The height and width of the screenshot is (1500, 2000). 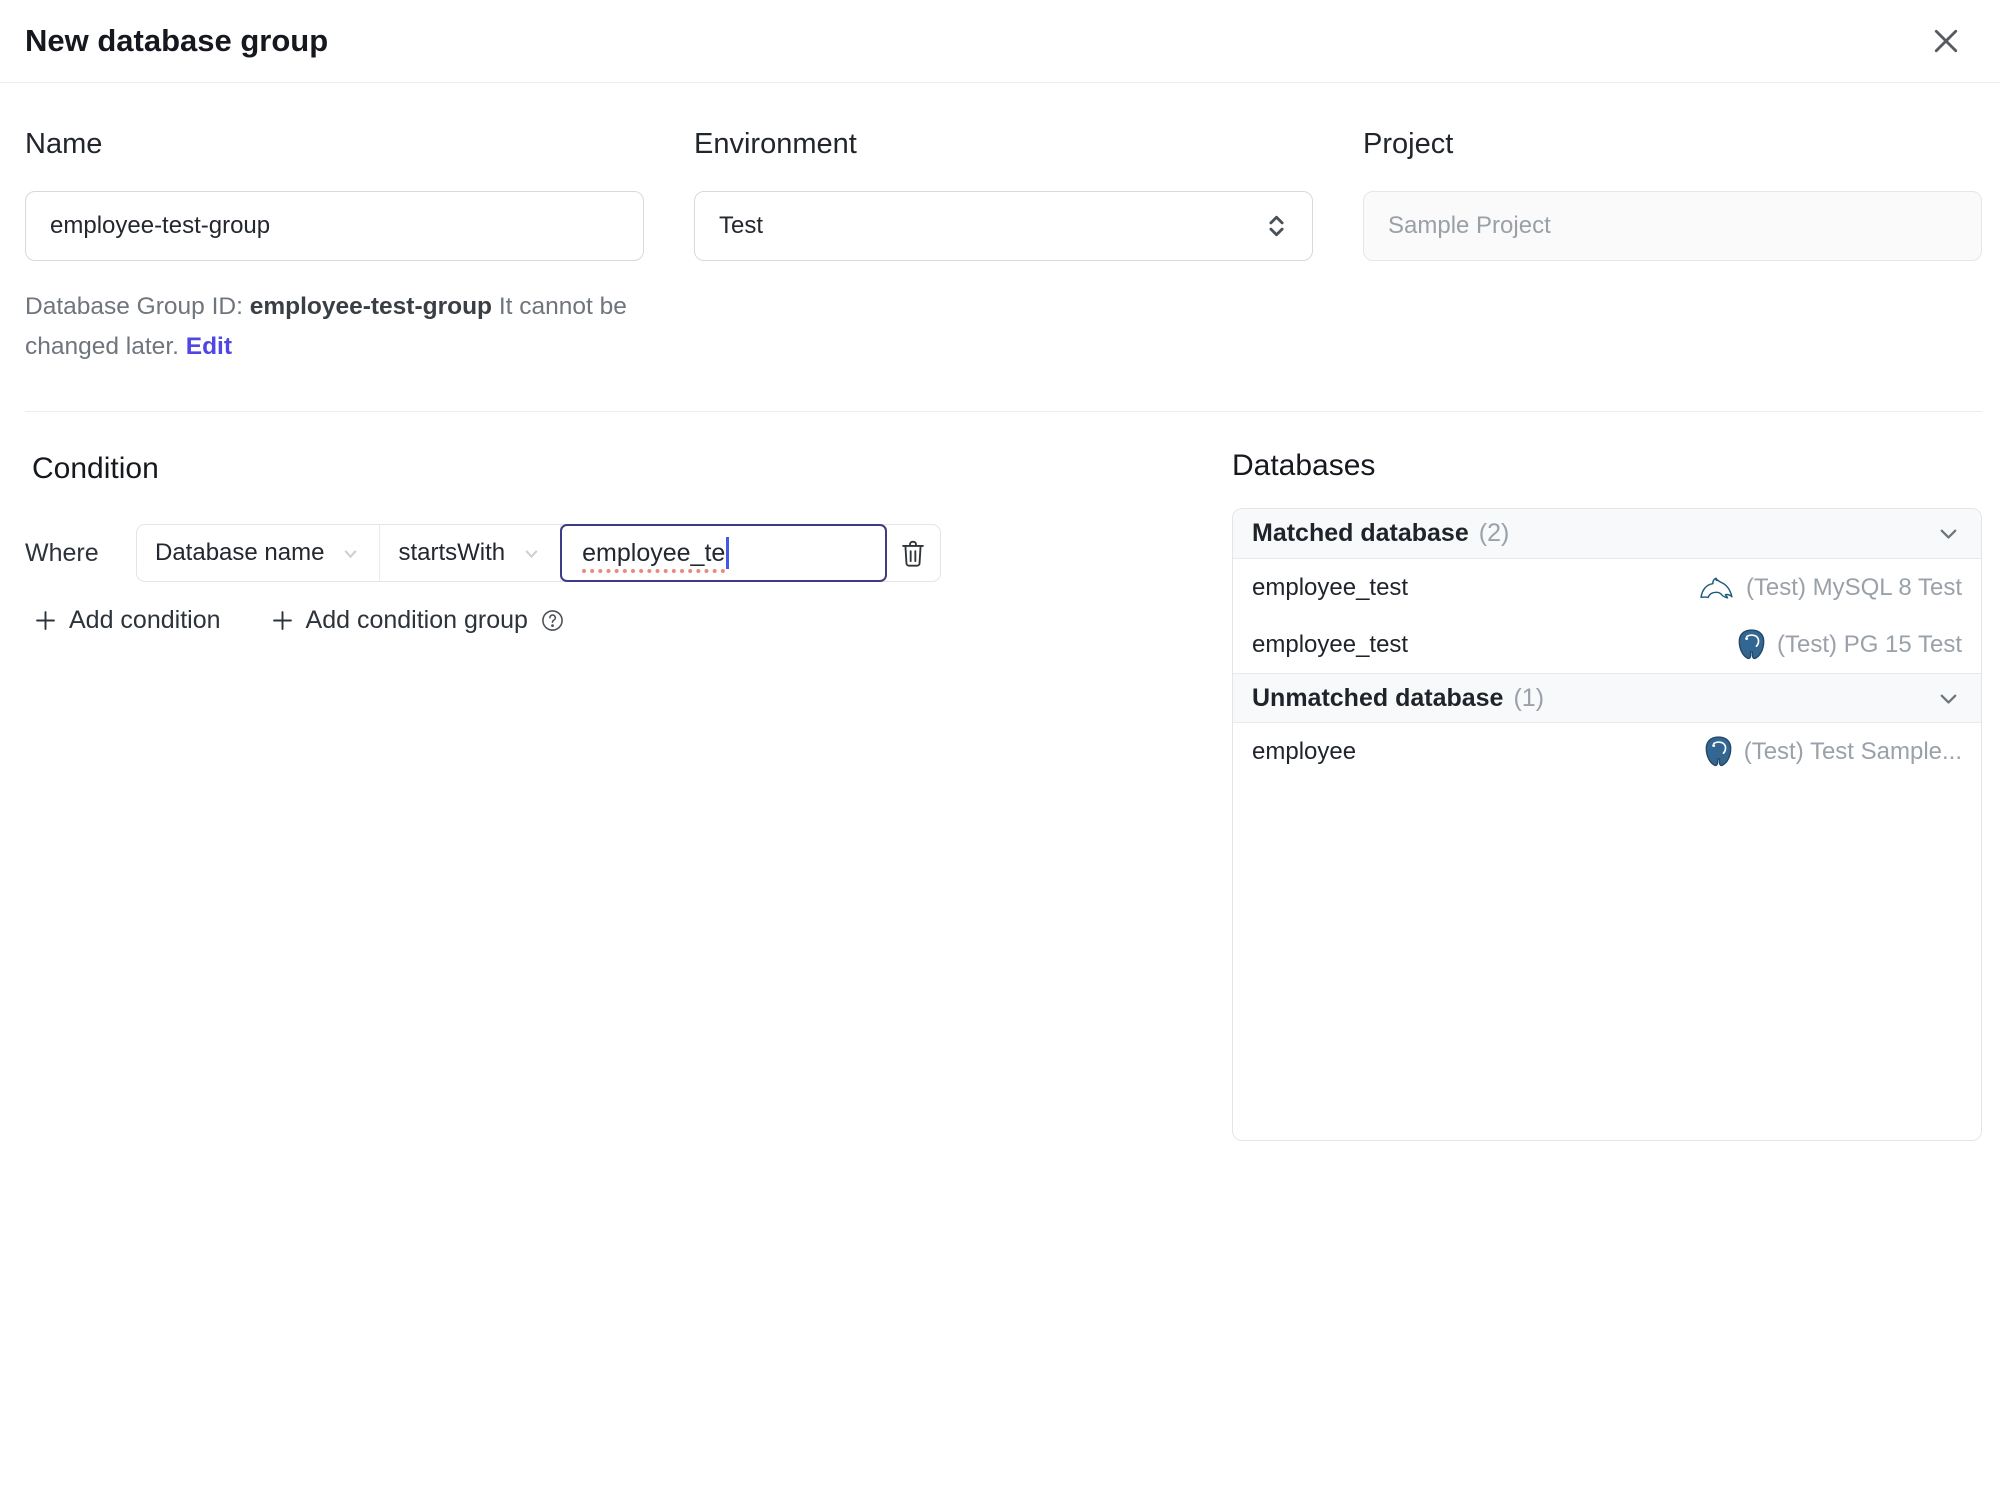 What do you see at coordinates (209, 346) in the screenshot?
I see `edit-id-link: Edit` at bounding box center [209, 346].